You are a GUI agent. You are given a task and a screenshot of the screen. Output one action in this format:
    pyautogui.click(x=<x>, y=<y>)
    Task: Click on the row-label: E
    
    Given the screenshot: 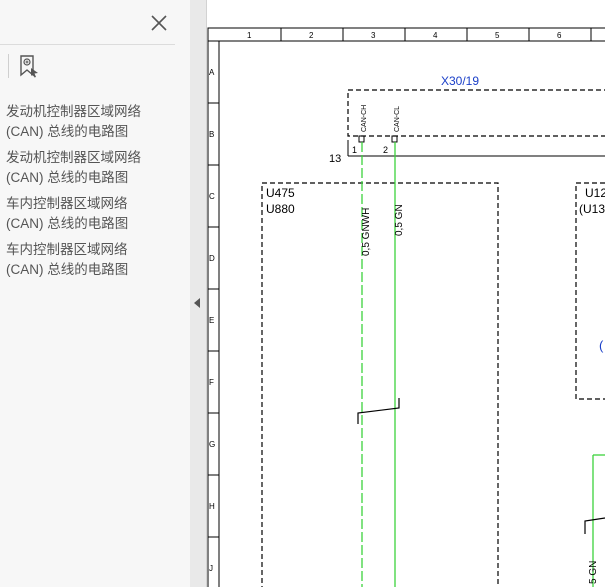 What is the action you would take?
    pyautogui.click(x=211, y=320)
    